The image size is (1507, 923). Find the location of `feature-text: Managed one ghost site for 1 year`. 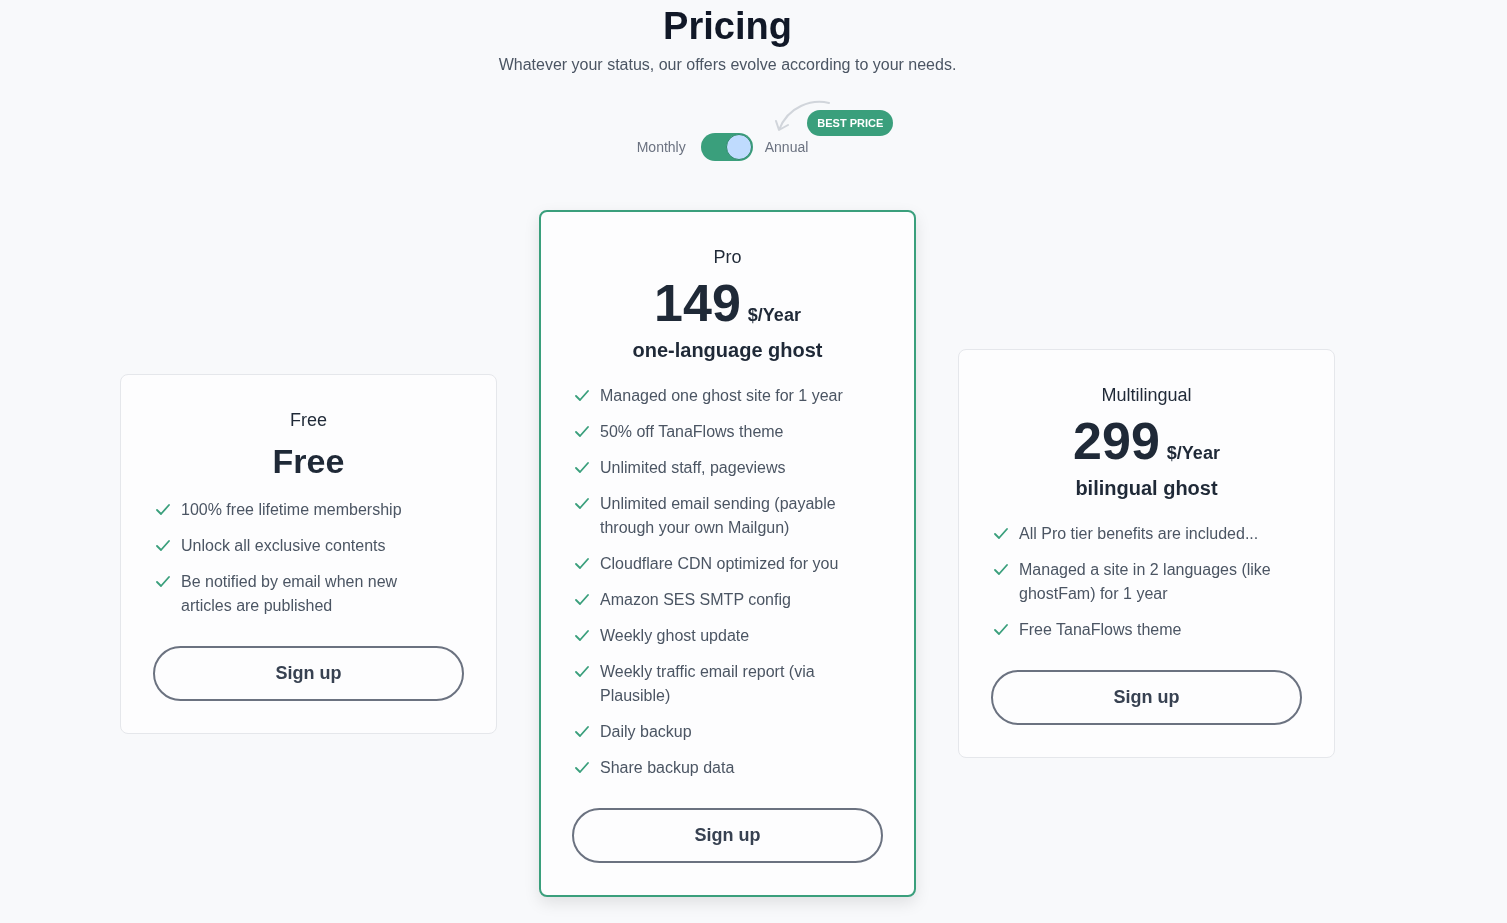

feature-text: Managed one ghost site for 1 year is located at coordinates (721, 396).